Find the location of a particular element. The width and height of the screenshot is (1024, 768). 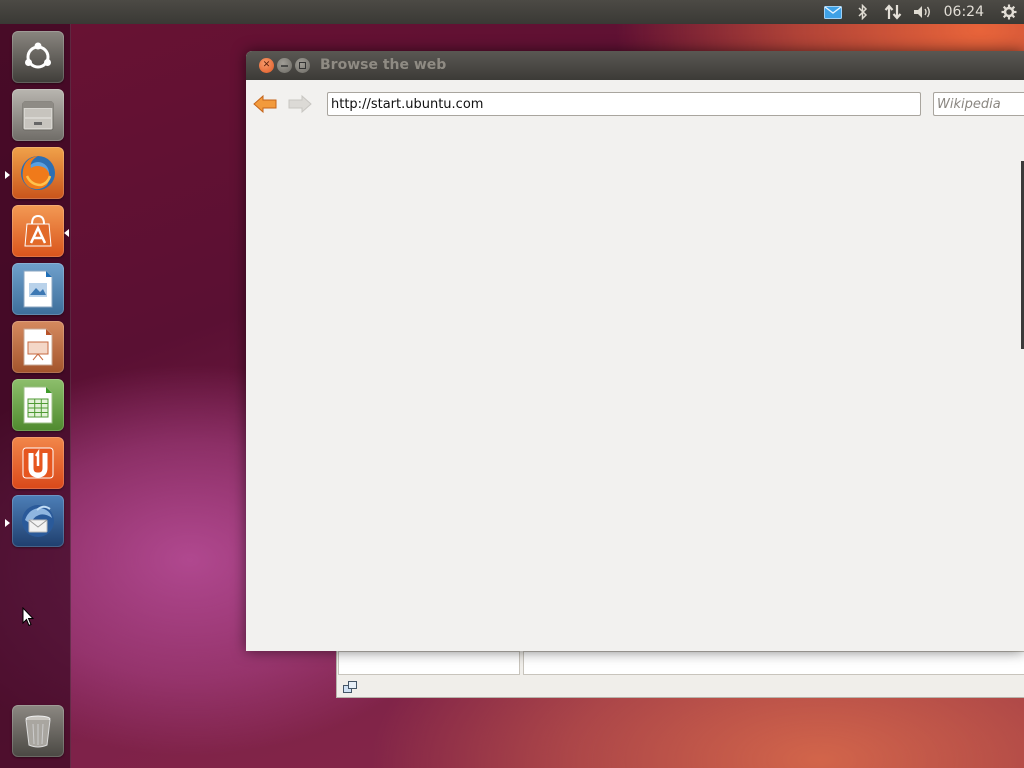

launcher-item-ubuntu-one is located at coordinates (38, 463).